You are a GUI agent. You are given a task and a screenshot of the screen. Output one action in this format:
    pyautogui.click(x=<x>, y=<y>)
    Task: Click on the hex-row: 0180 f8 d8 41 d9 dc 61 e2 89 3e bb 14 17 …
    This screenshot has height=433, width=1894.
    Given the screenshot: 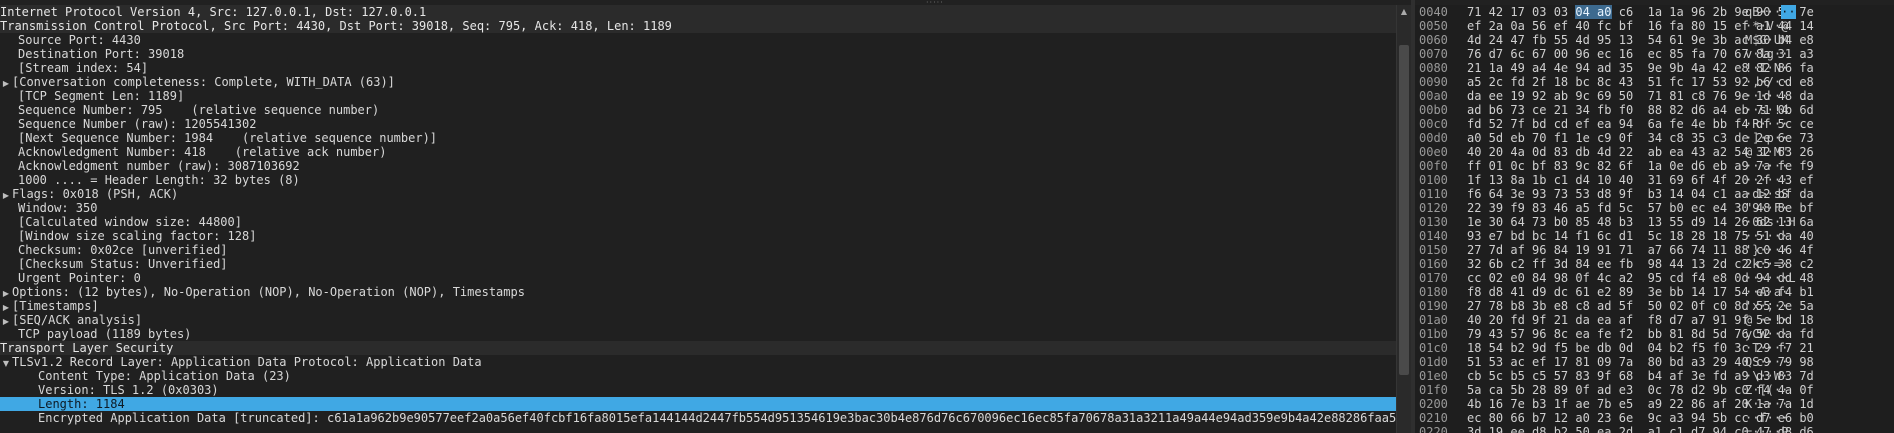 What is the action you would take?
    pyautogui.click(x=1654, y=292)
    